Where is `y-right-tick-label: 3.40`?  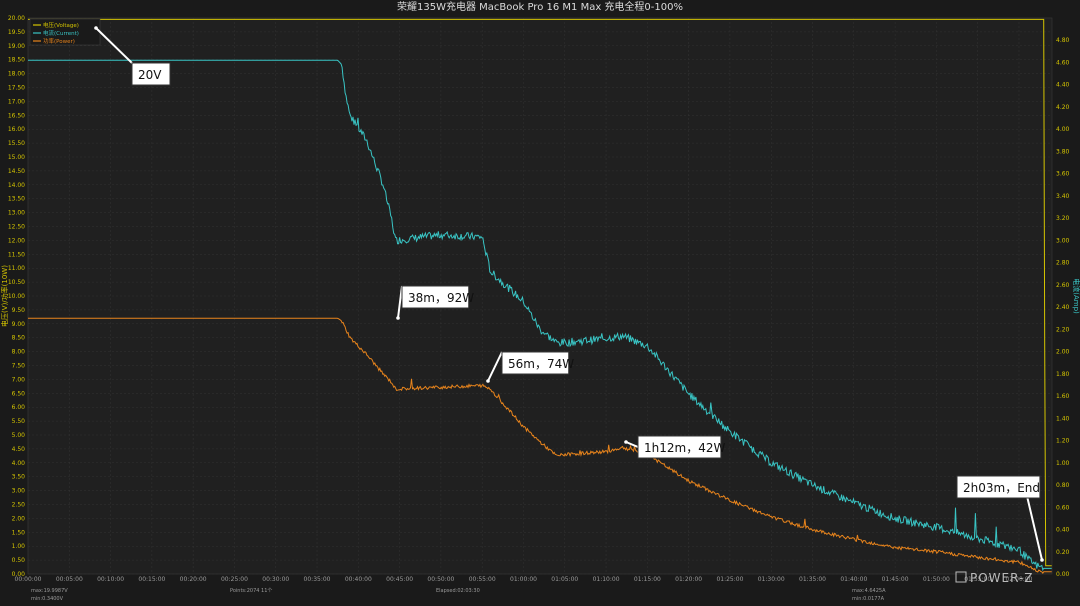
y-right-tick-label: 3.40 is located at coordinates (1063, 196).